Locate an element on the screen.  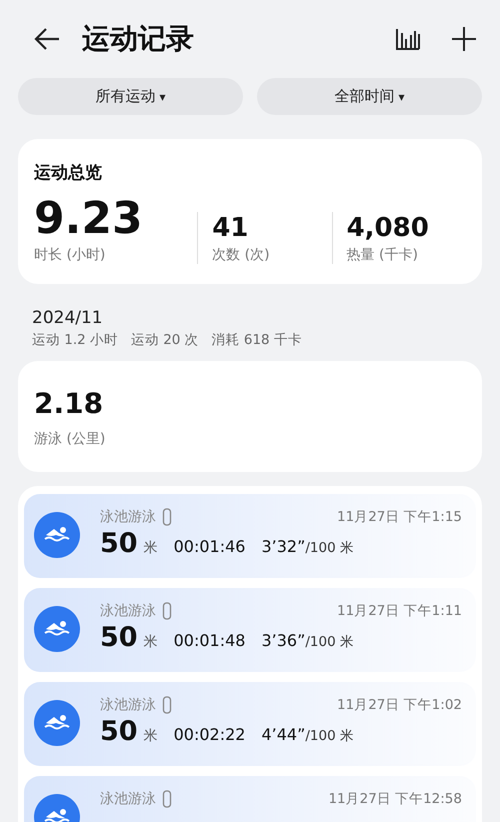
swim-label: 游泳 (公里) is located at coordinates (70, 439).